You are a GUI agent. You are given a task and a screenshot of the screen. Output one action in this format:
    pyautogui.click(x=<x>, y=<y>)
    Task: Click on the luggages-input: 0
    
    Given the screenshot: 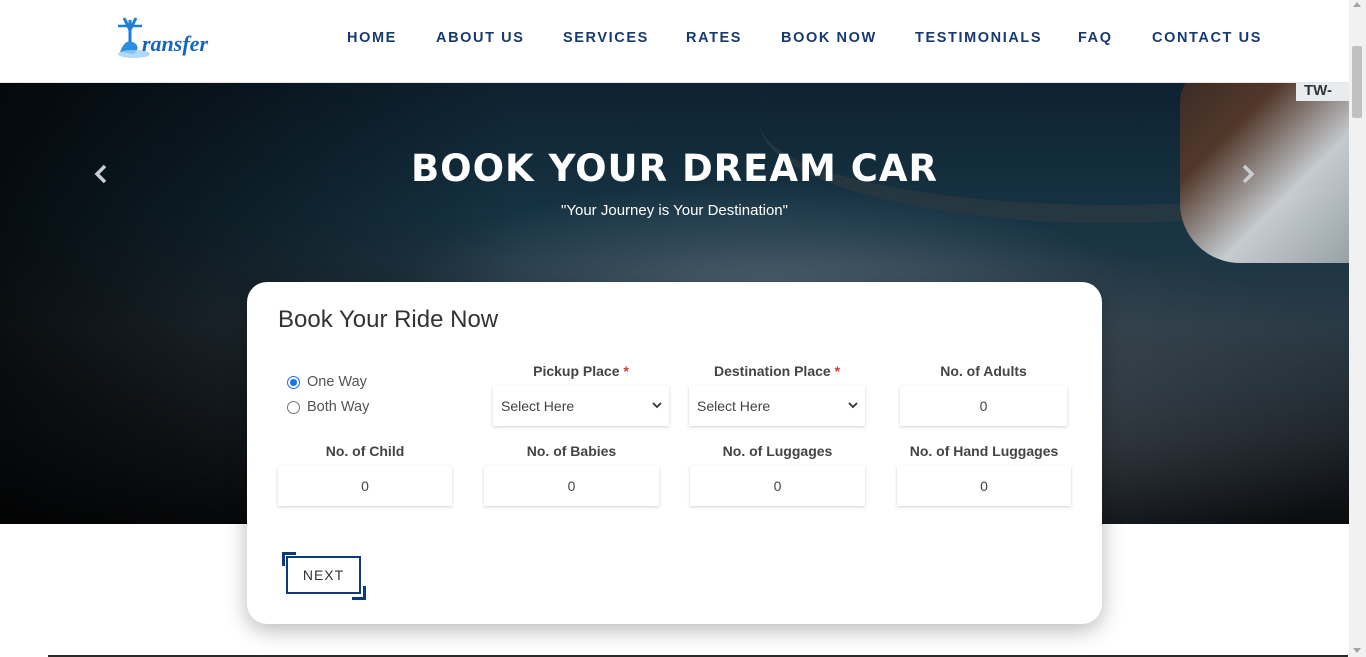 What is the action you would take?
    pyautogui.click(x=777, y=486)
    